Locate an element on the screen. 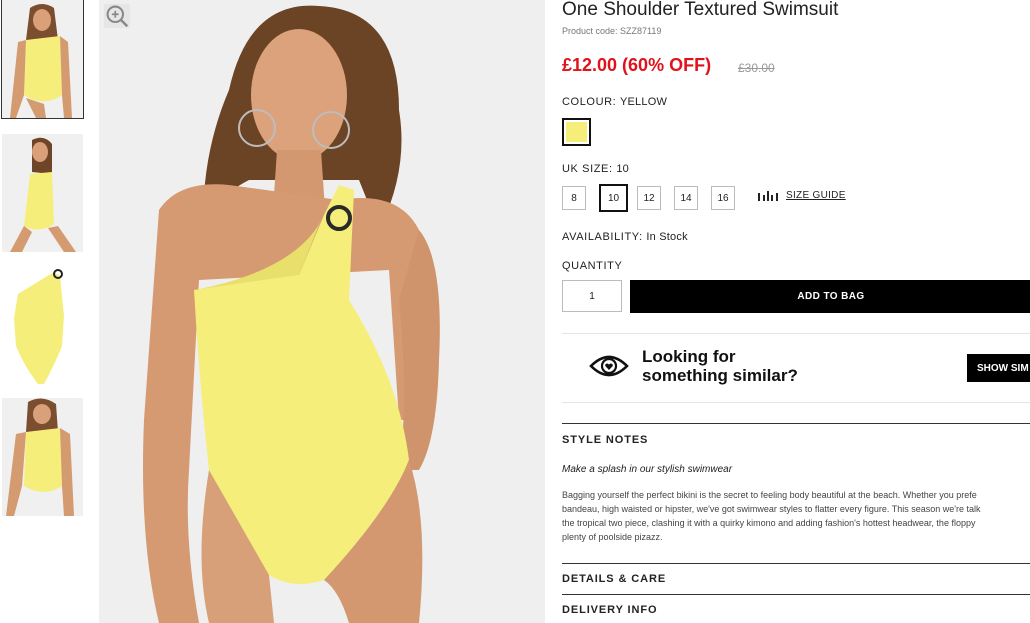  zoom-in-icon is located at coordinates (117, 16).